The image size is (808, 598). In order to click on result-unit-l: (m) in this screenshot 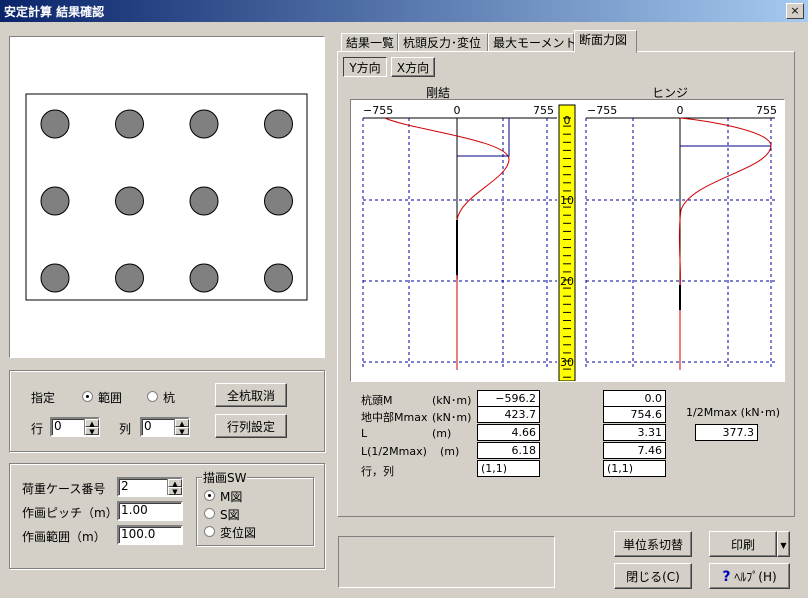, I will do `click(442, 433)`.